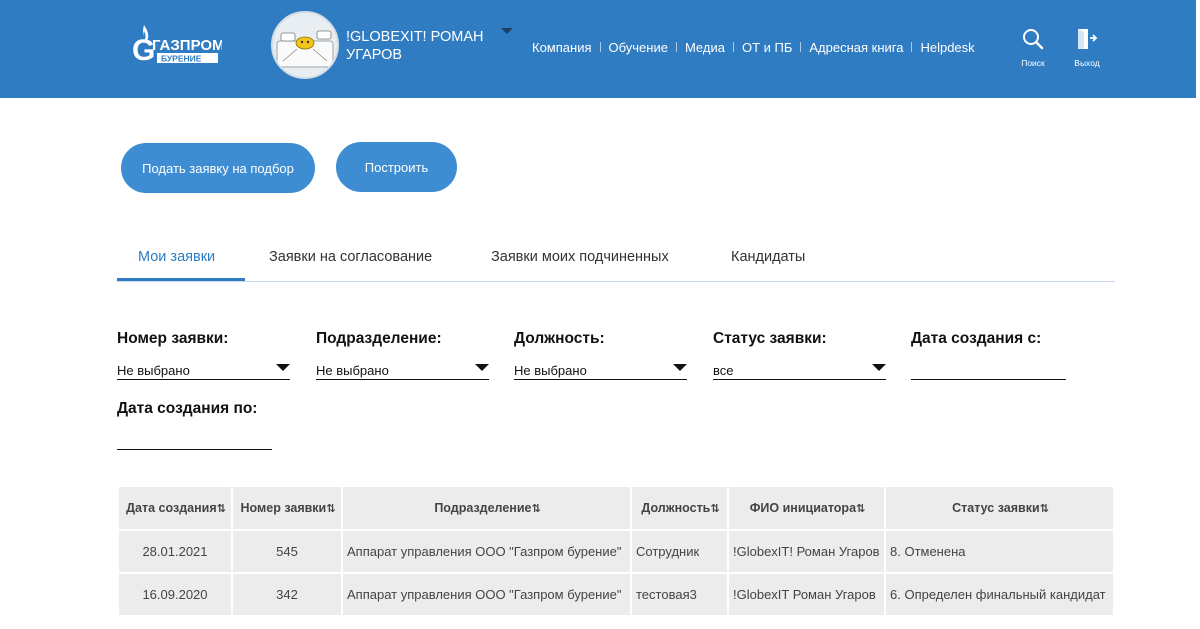 This screenshot has width=1200, height=629. What do you see at coordinates (806, 594) in the screenshot?
I see `cell-initiator: !GlobexIT Роман Угаров` at bounding box center [806, 594].